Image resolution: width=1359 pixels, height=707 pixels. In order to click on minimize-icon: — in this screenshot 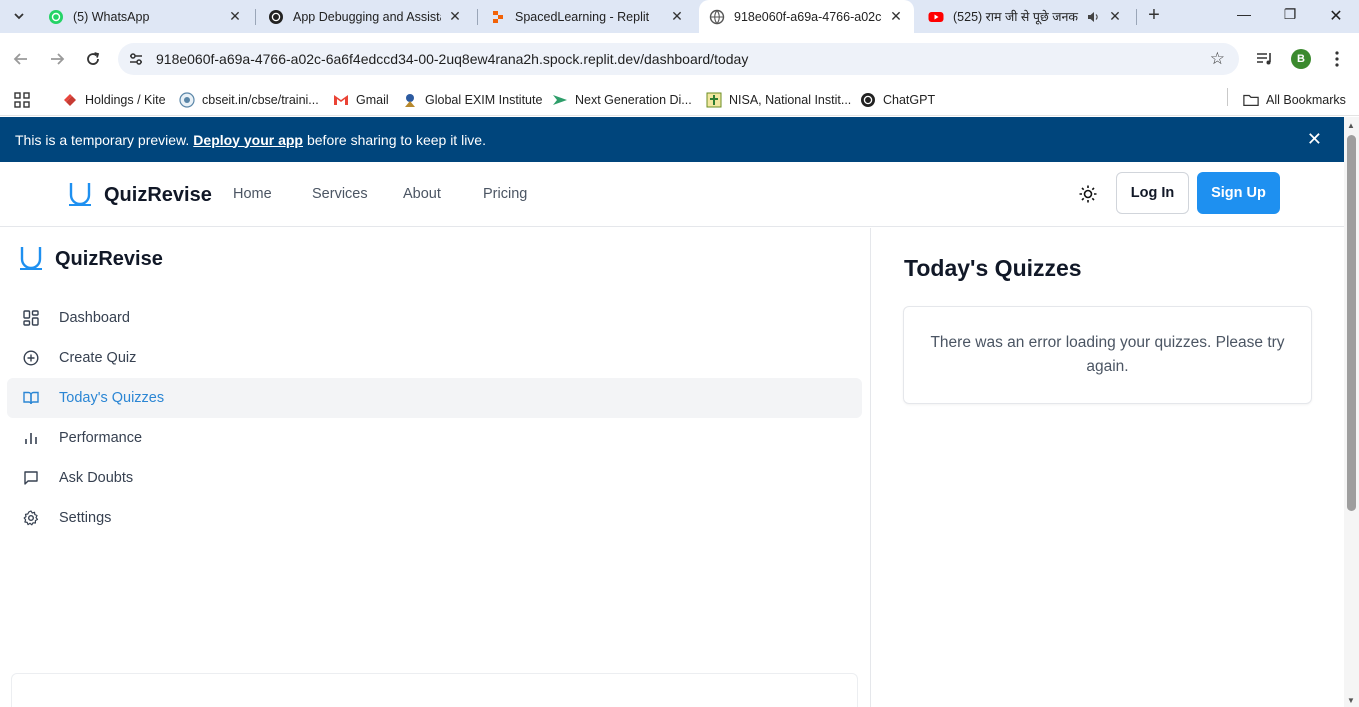, I will do `click(1244, 16)`.